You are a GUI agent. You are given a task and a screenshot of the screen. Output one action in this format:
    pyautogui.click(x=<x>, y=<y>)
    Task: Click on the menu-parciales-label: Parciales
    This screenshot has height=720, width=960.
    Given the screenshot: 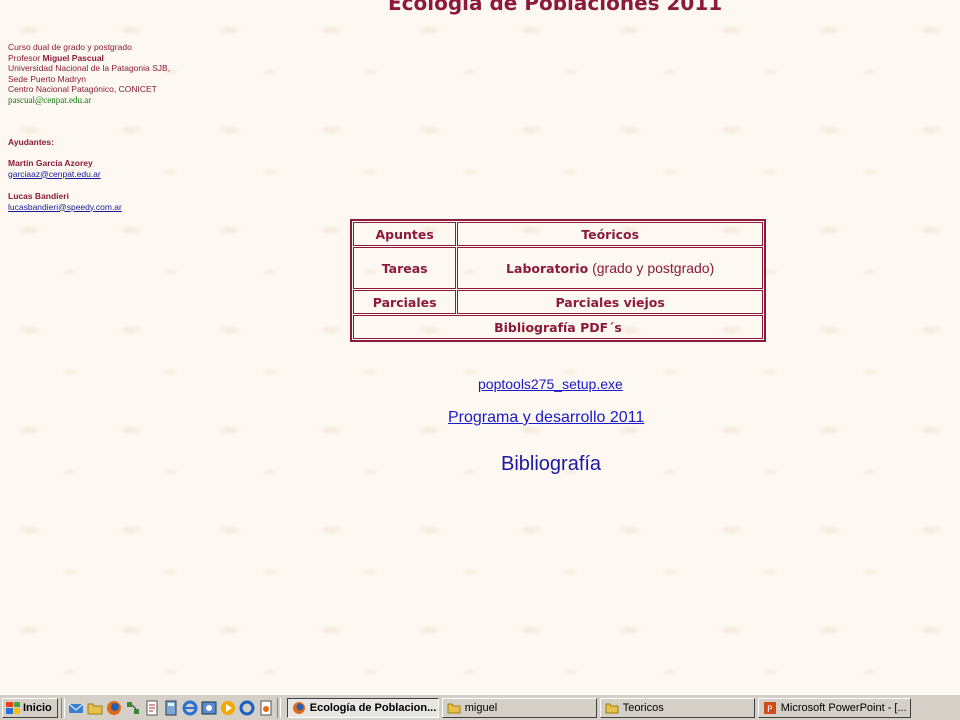 What is the action you would take?
    pyautogui.click(x=404, y=302)
    